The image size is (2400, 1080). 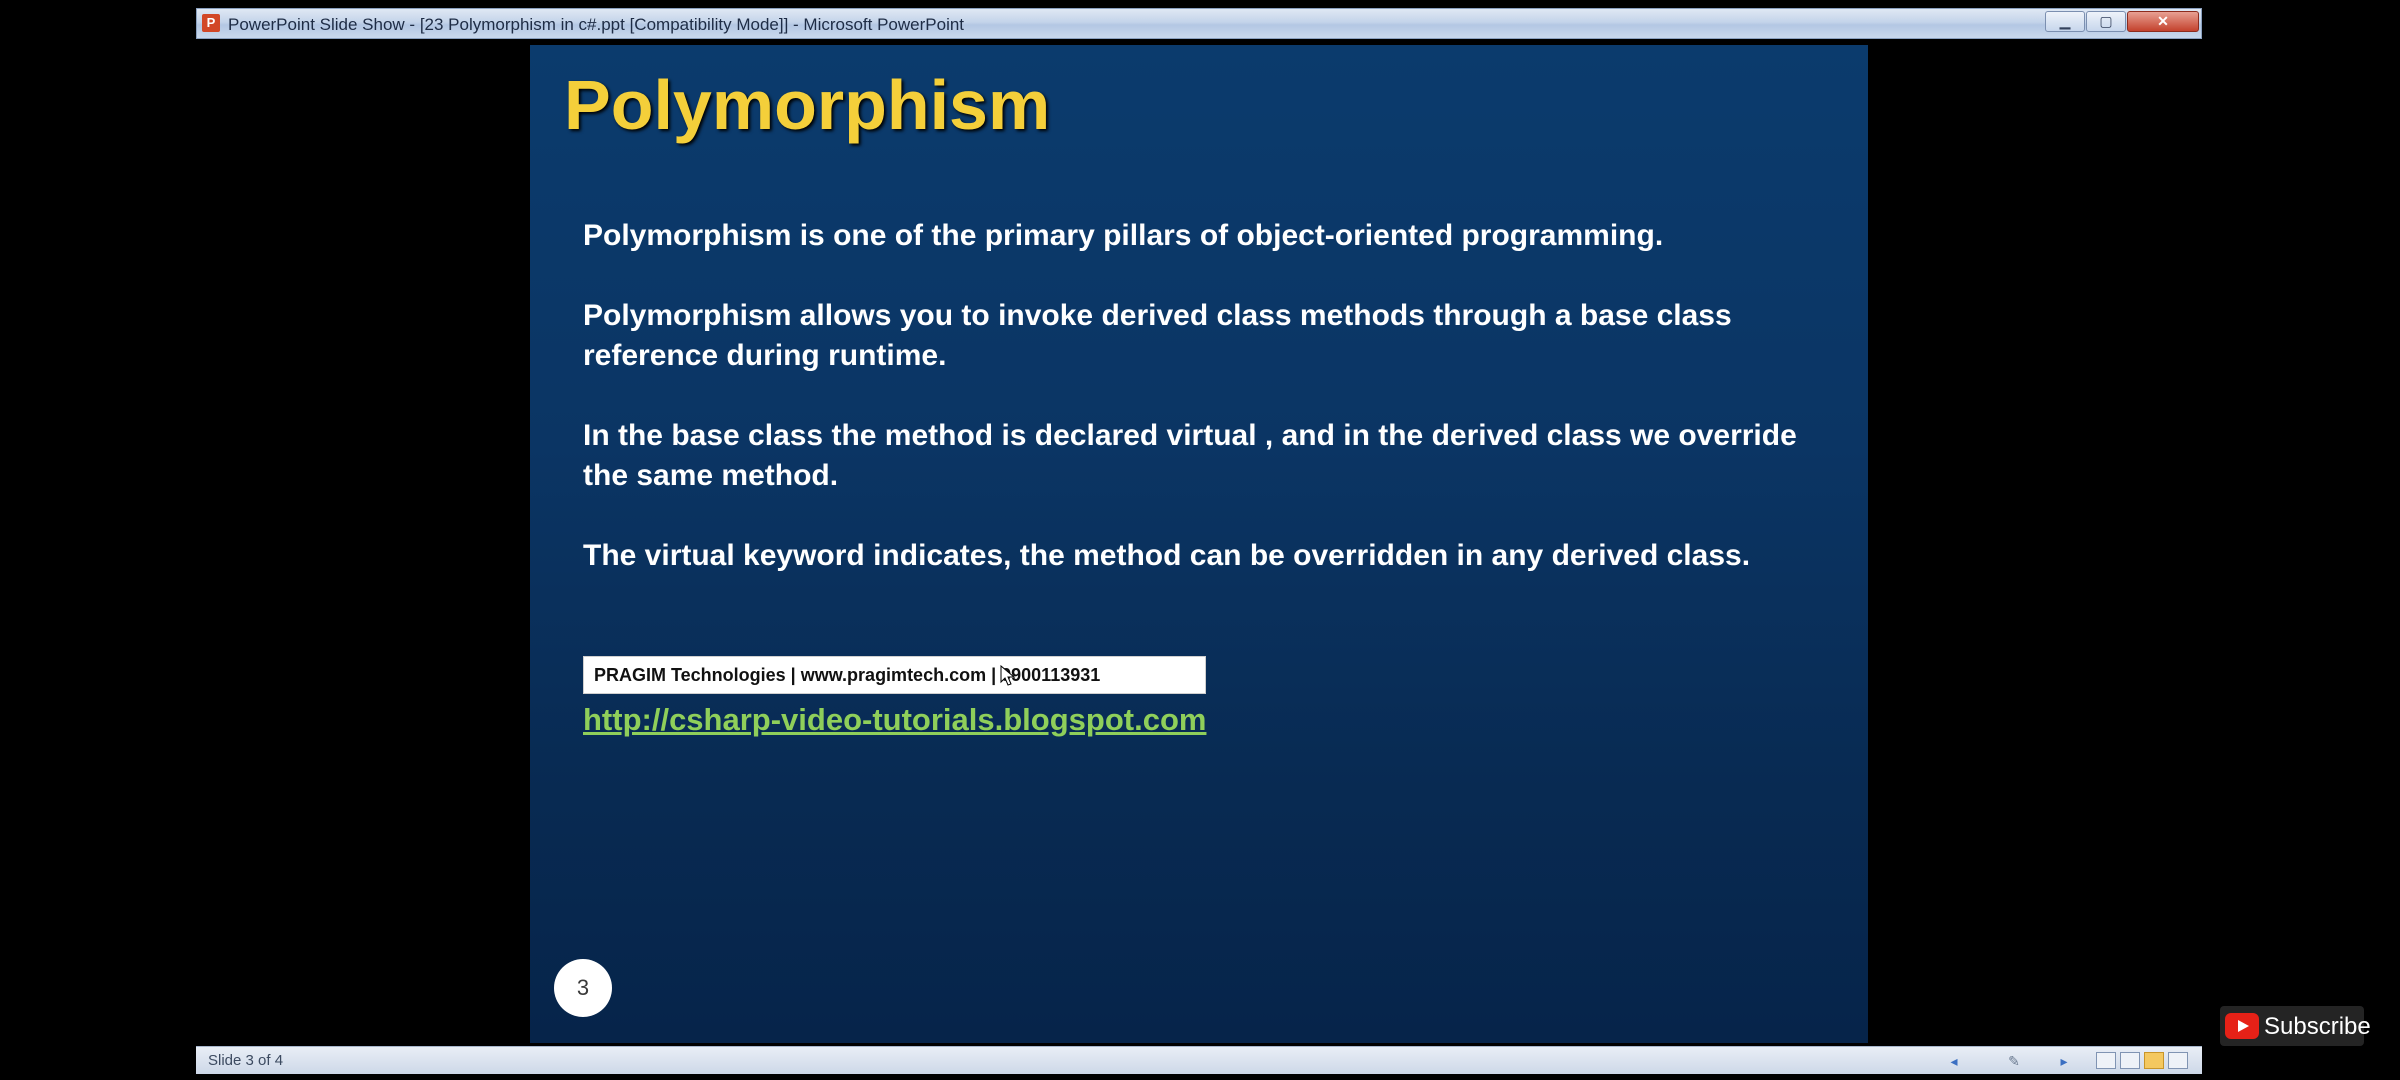 What do you see at coordinates (2014, 1061) in the screenshot?
I see `pen-tool-icon: ✎` at bounding box center [2014, 1061].